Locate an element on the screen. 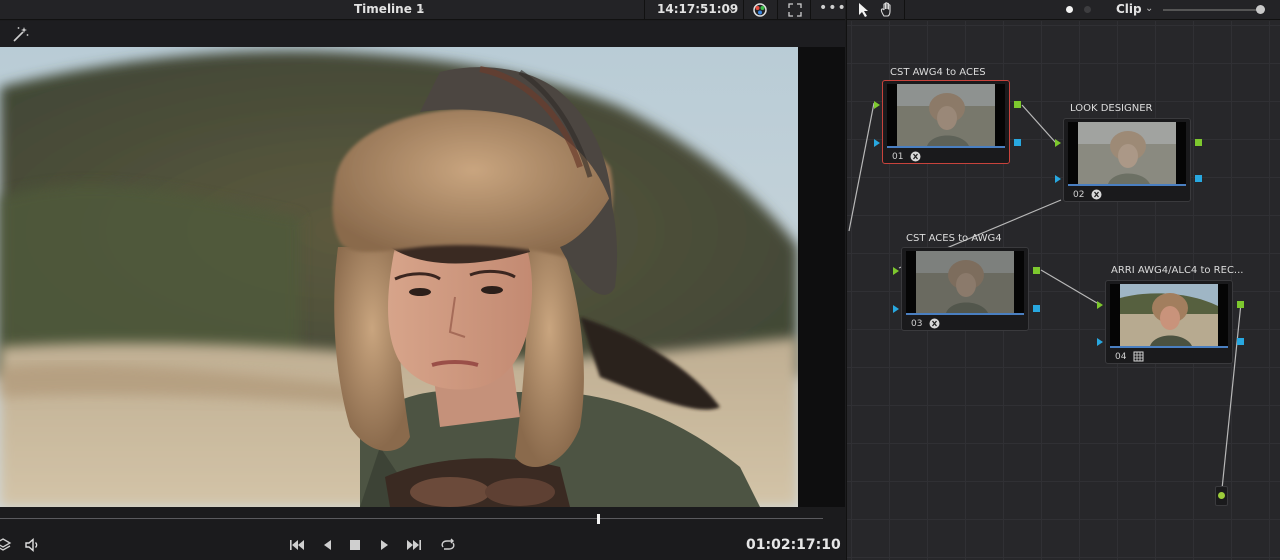 The image size is (1280, 560). magic-wand-icon is located at coordinates (21, 34).